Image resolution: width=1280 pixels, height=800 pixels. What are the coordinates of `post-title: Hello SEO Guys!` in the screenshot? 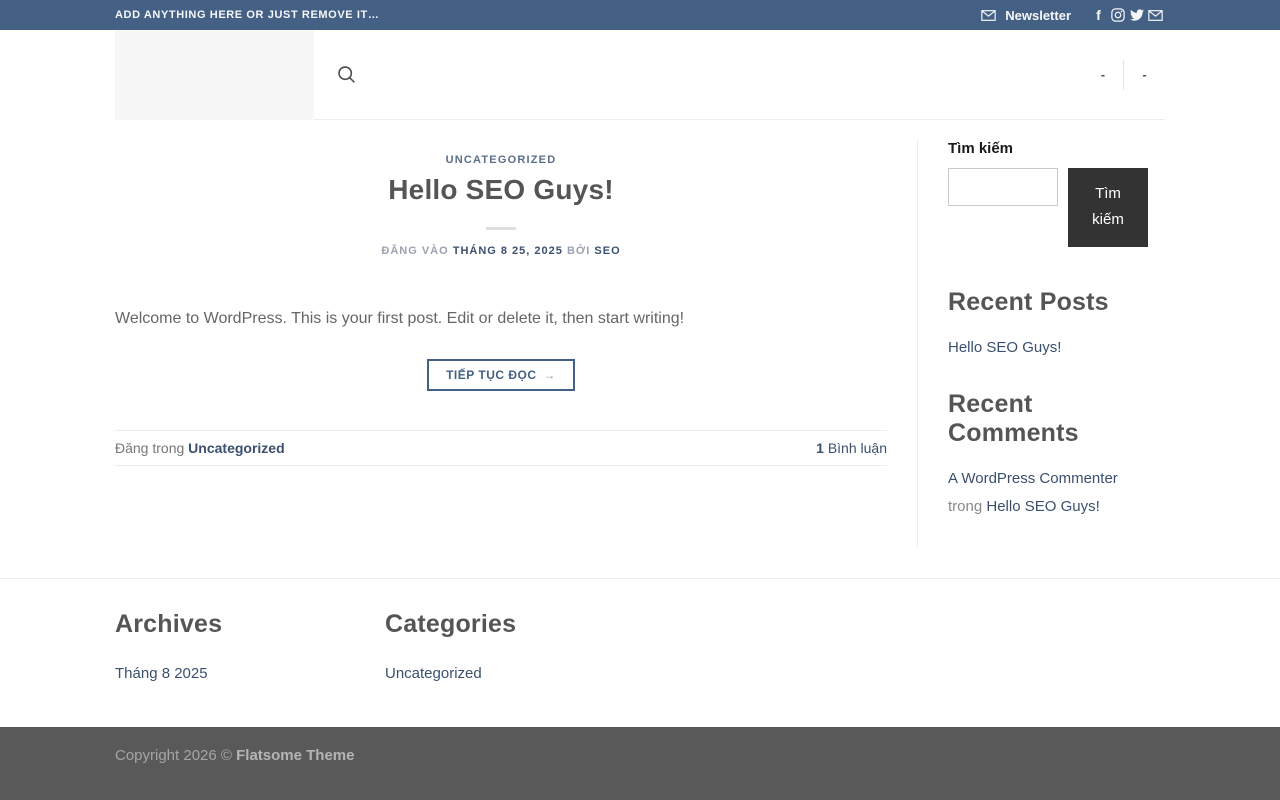 It's located at (501, 190).